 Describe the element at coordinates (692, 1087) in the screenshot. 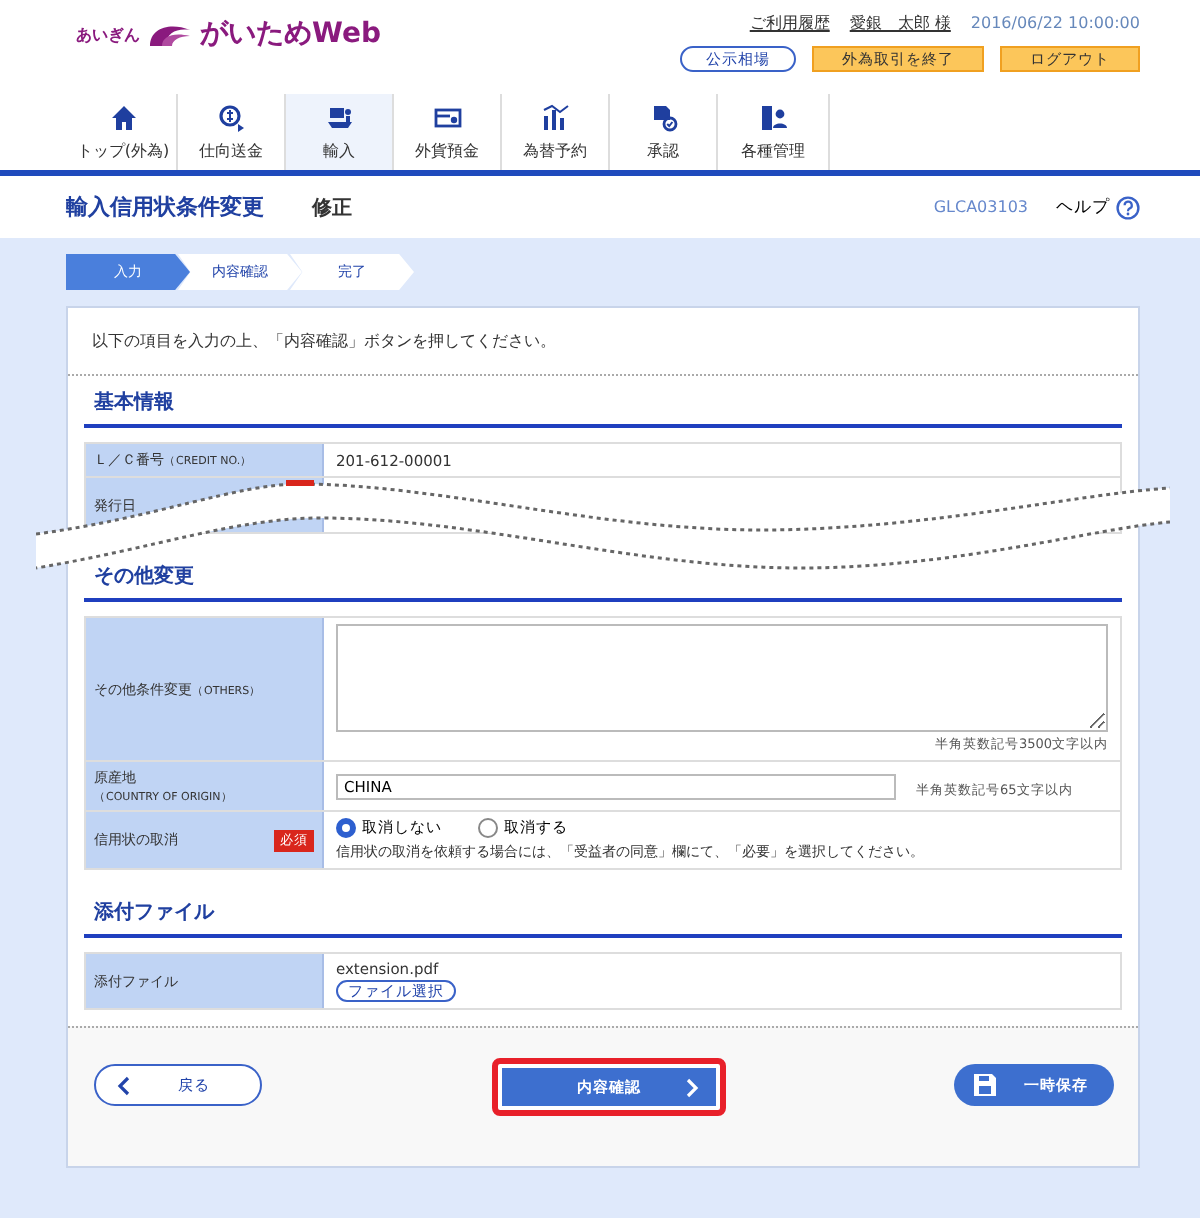

I see `chevron-right-icon` at that location.